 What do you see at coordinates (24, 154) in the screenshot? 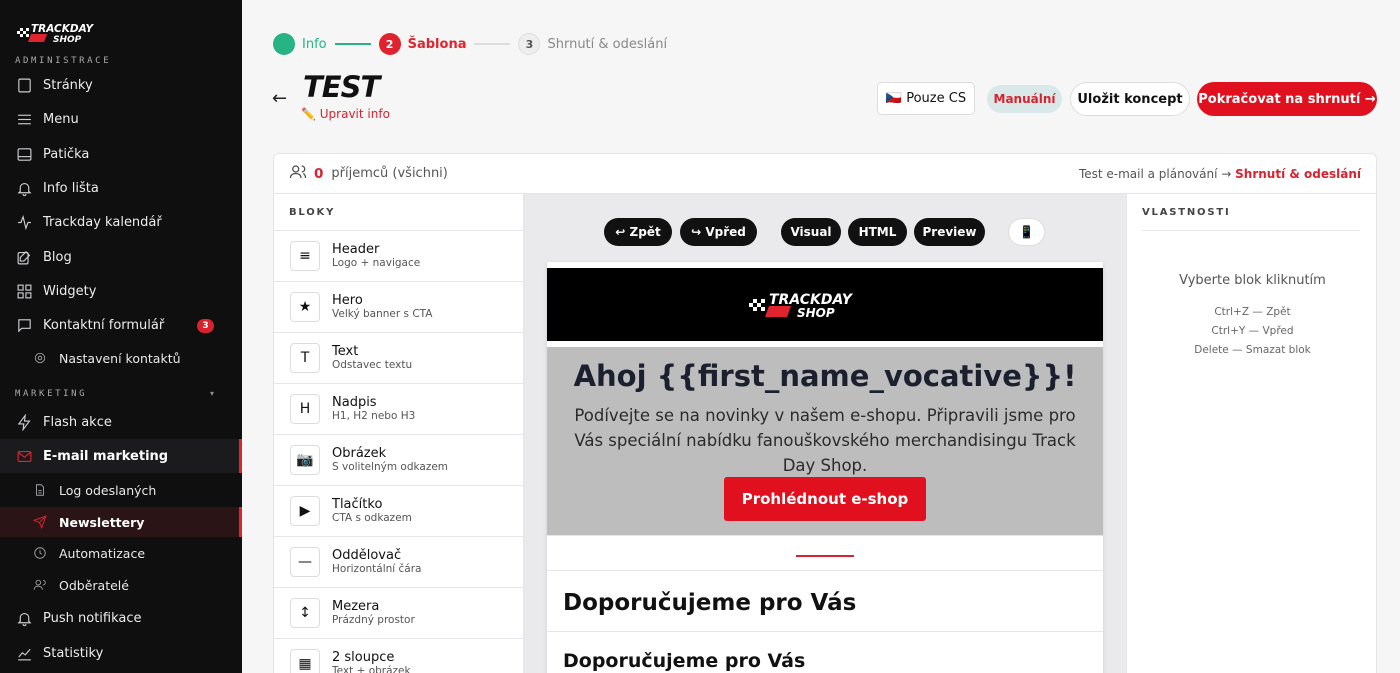
I see `footer-icon` at bounding box center [24, 154].